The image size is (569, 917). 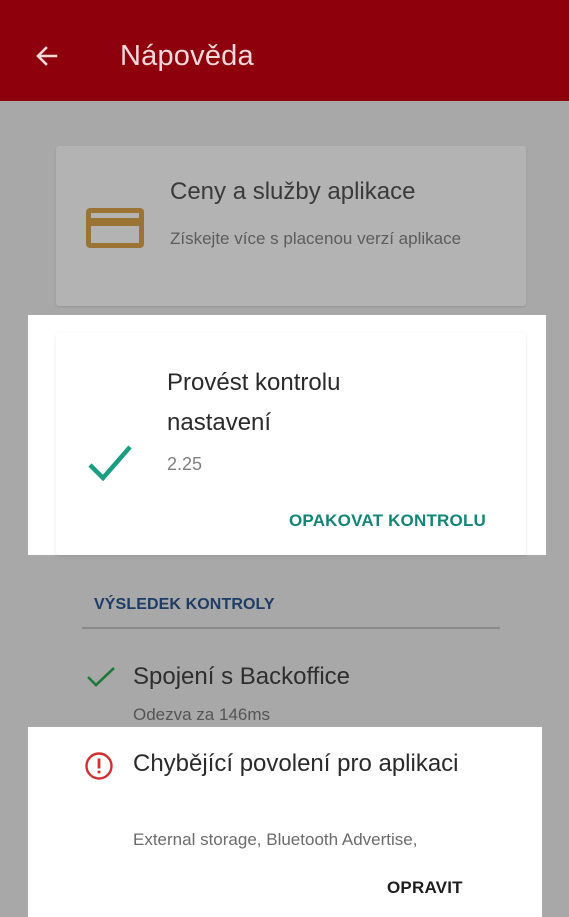 I want to click on result-item-title: Spojení s Backoffice, so click(x=242, y=676).